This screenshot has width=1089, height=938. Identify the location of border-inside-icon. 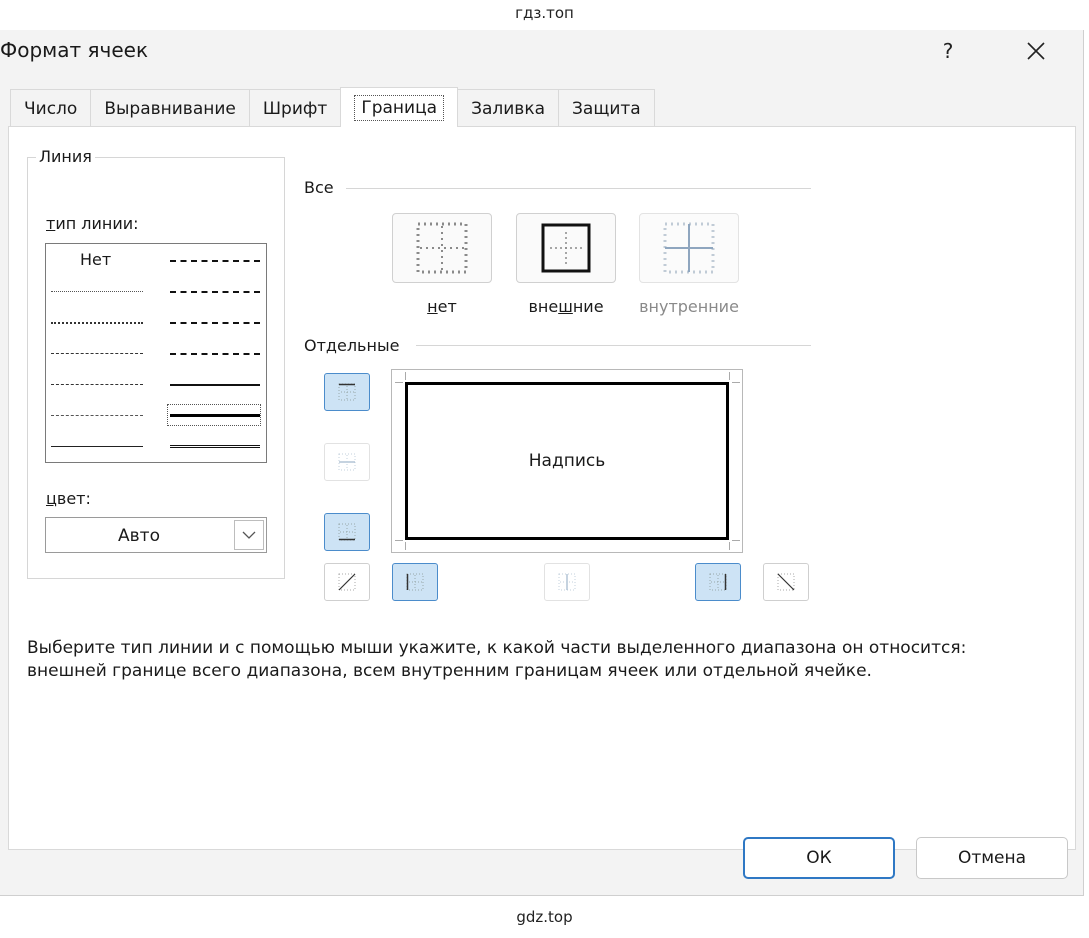
(689, 248).